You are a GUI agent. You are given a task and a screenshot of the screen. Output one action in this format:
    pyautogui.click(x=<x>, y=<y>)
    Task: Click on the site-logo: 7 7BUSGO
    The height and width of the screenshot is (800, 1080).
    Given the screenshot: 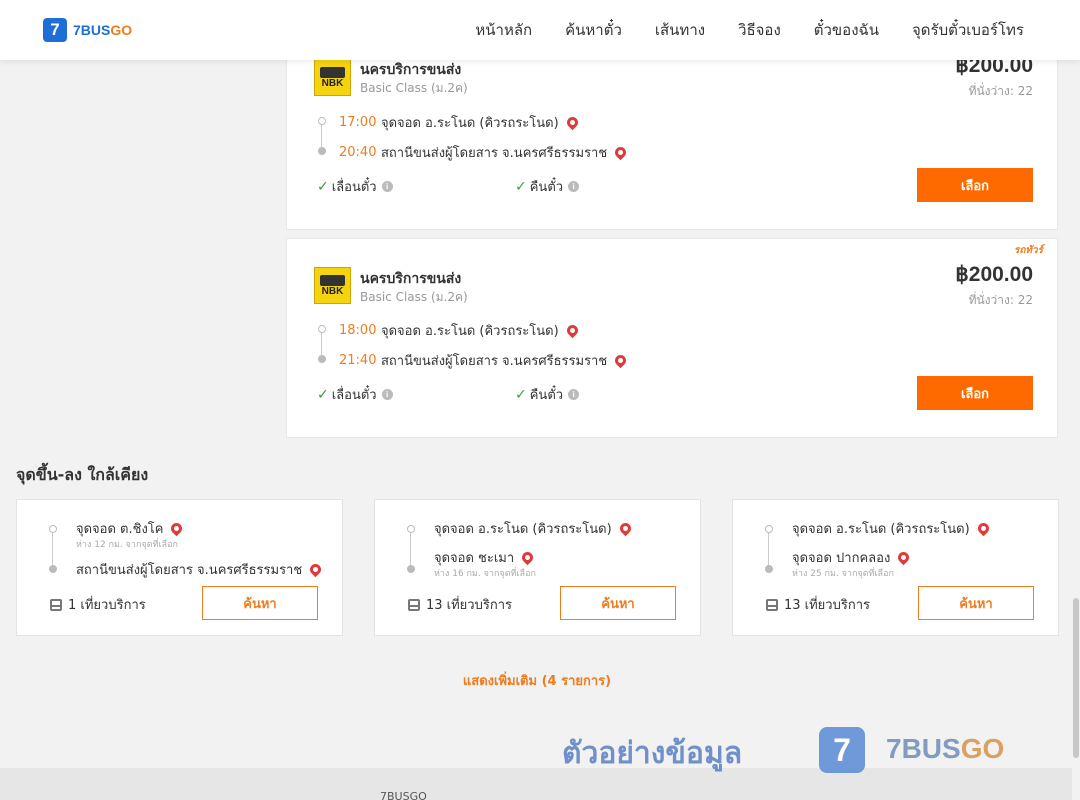 What is the action you would take?
    pyautogui.click(x=87, y=30)
    